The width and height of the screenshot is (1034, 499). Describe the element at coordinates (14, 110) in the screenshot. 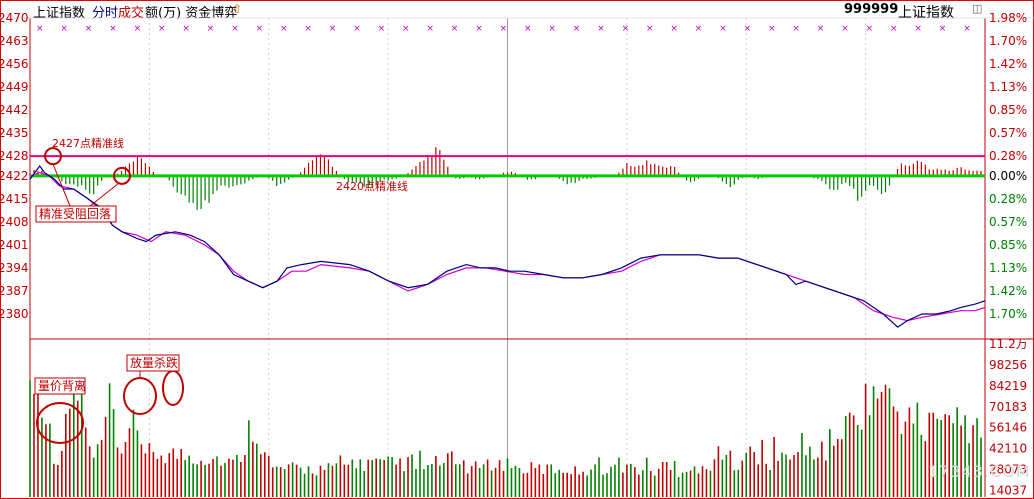

I see `y-left-tick-label: 2442` at that location.